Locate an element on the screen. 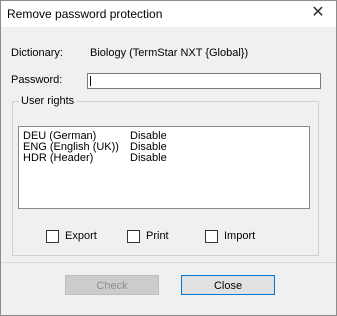 This screenshot has height=316, width=337. dictionary-value: Biology (TermStar NXT {Global}) is located at coordinates (169, 53).